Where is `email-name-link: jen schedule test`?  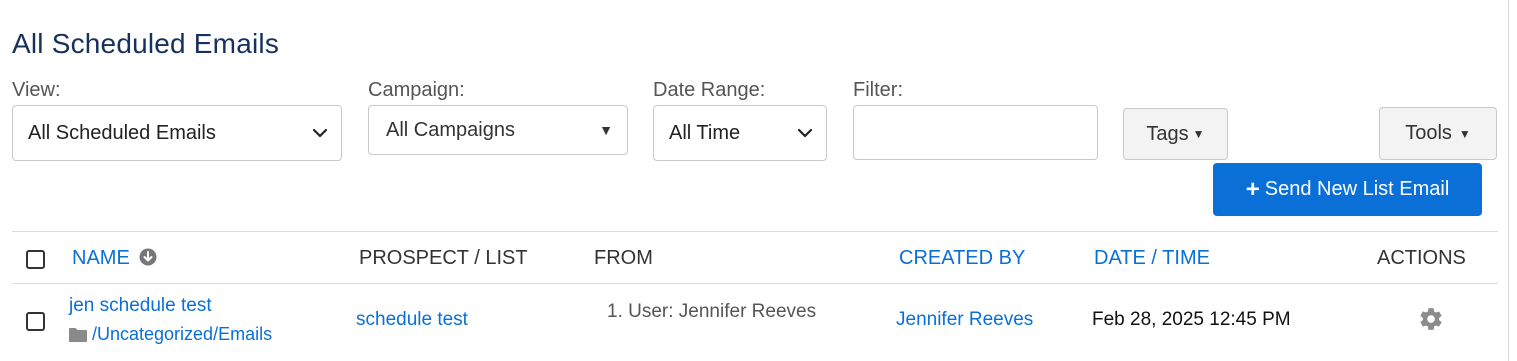
email-name-link: jen schedule test is located at coordinates (140, 306).